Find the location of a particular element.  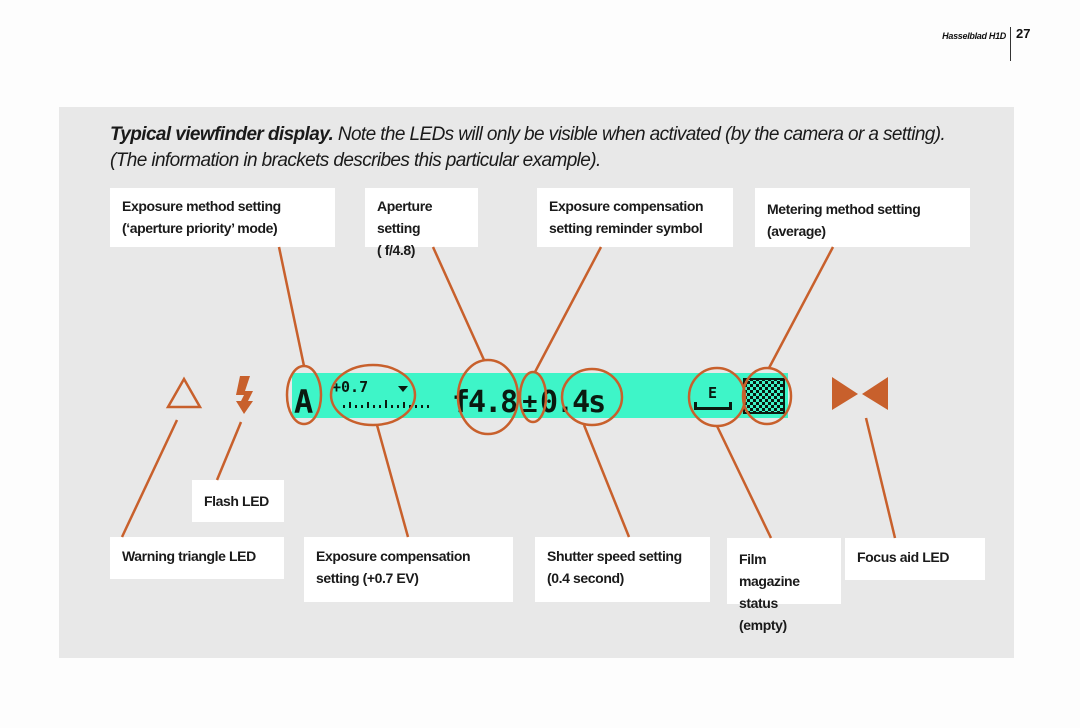

flash-bolt-icon is located at coordinates (244, 395).